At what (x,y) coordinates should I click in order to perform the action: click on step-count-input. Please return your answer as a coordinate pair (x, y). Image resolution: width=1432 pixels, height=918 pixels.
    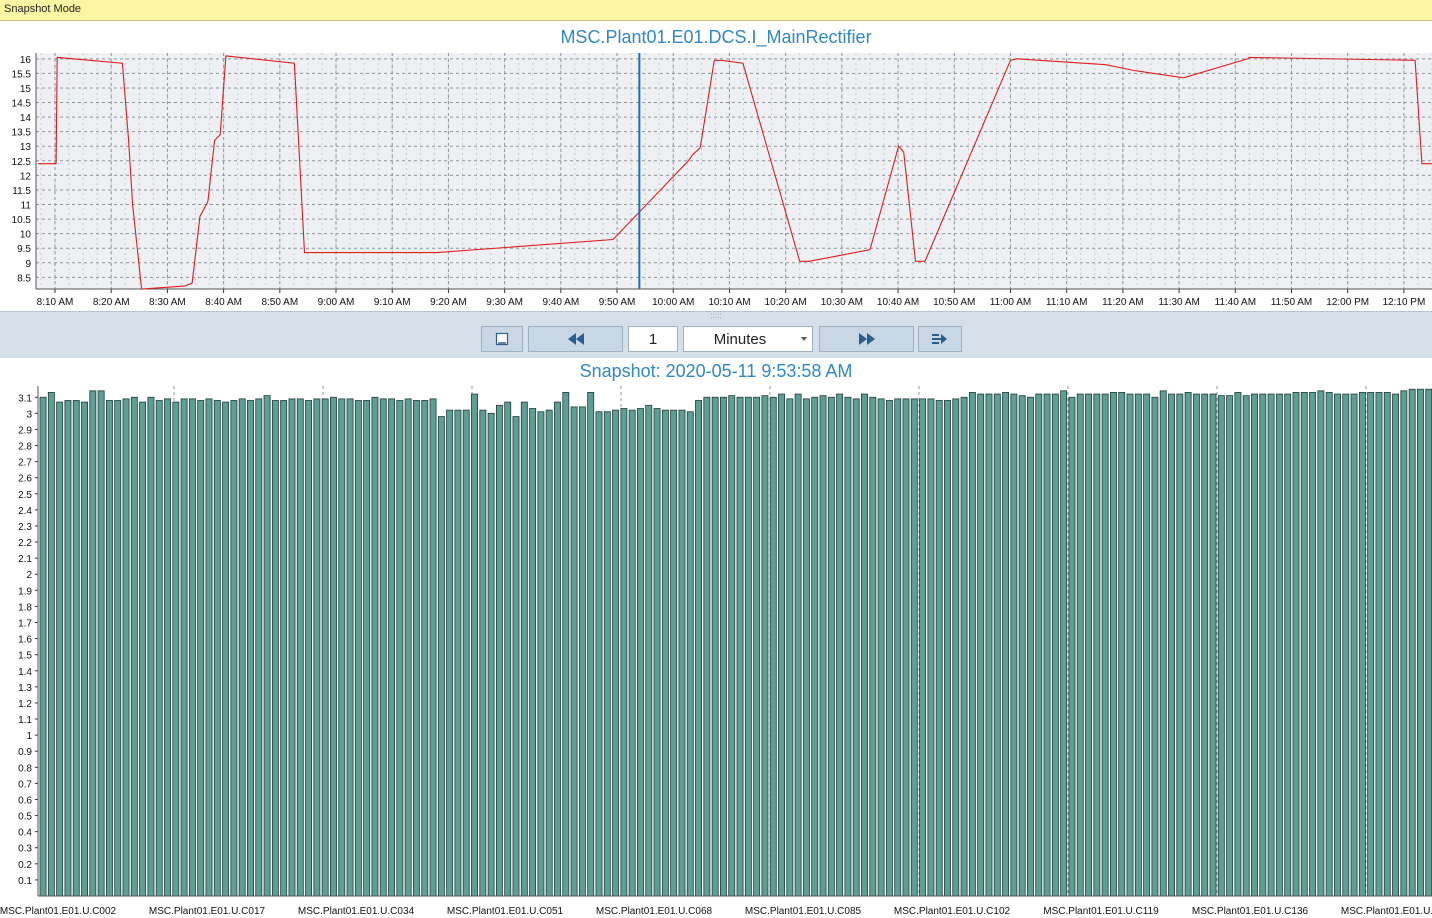
    Looking at the image, I should click on (653, 339).